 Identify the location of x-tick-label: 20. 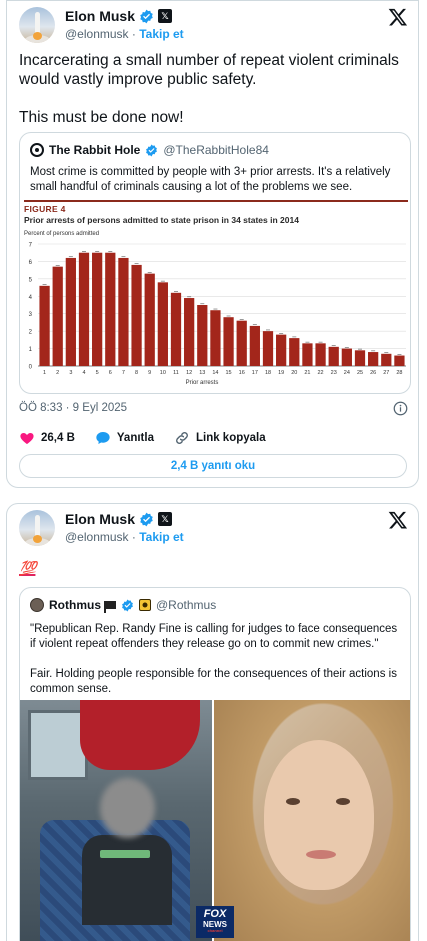
(294, 373).